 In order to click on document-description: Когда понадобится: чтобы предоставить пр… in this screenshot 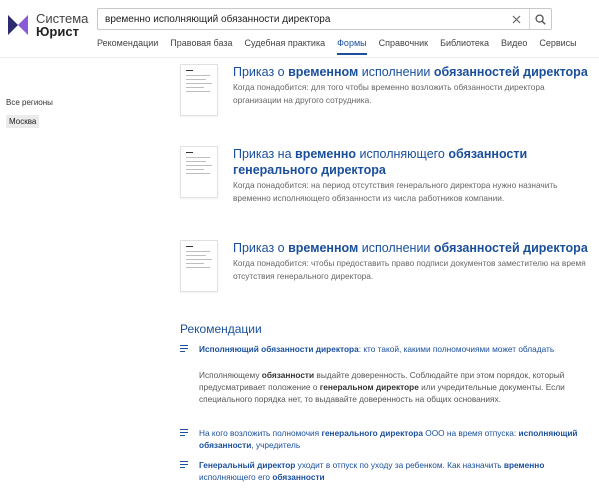, I will do `click(409, 269)`.